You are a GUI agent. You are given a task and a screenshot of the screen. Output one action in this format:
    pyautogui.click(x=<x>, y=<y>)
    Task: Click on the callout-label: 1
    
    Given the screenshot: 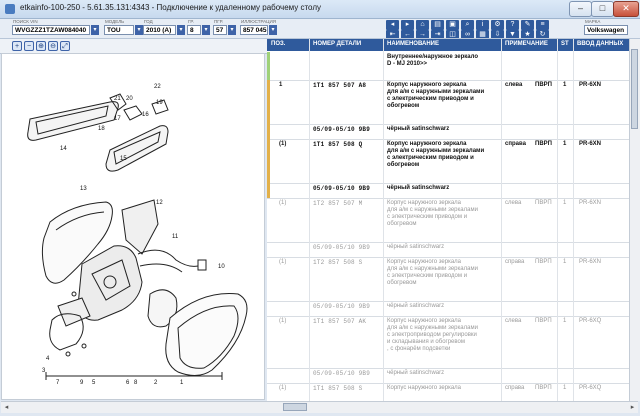 What is the action you would take?
    pyautogui.click(x=182, y=383)
    